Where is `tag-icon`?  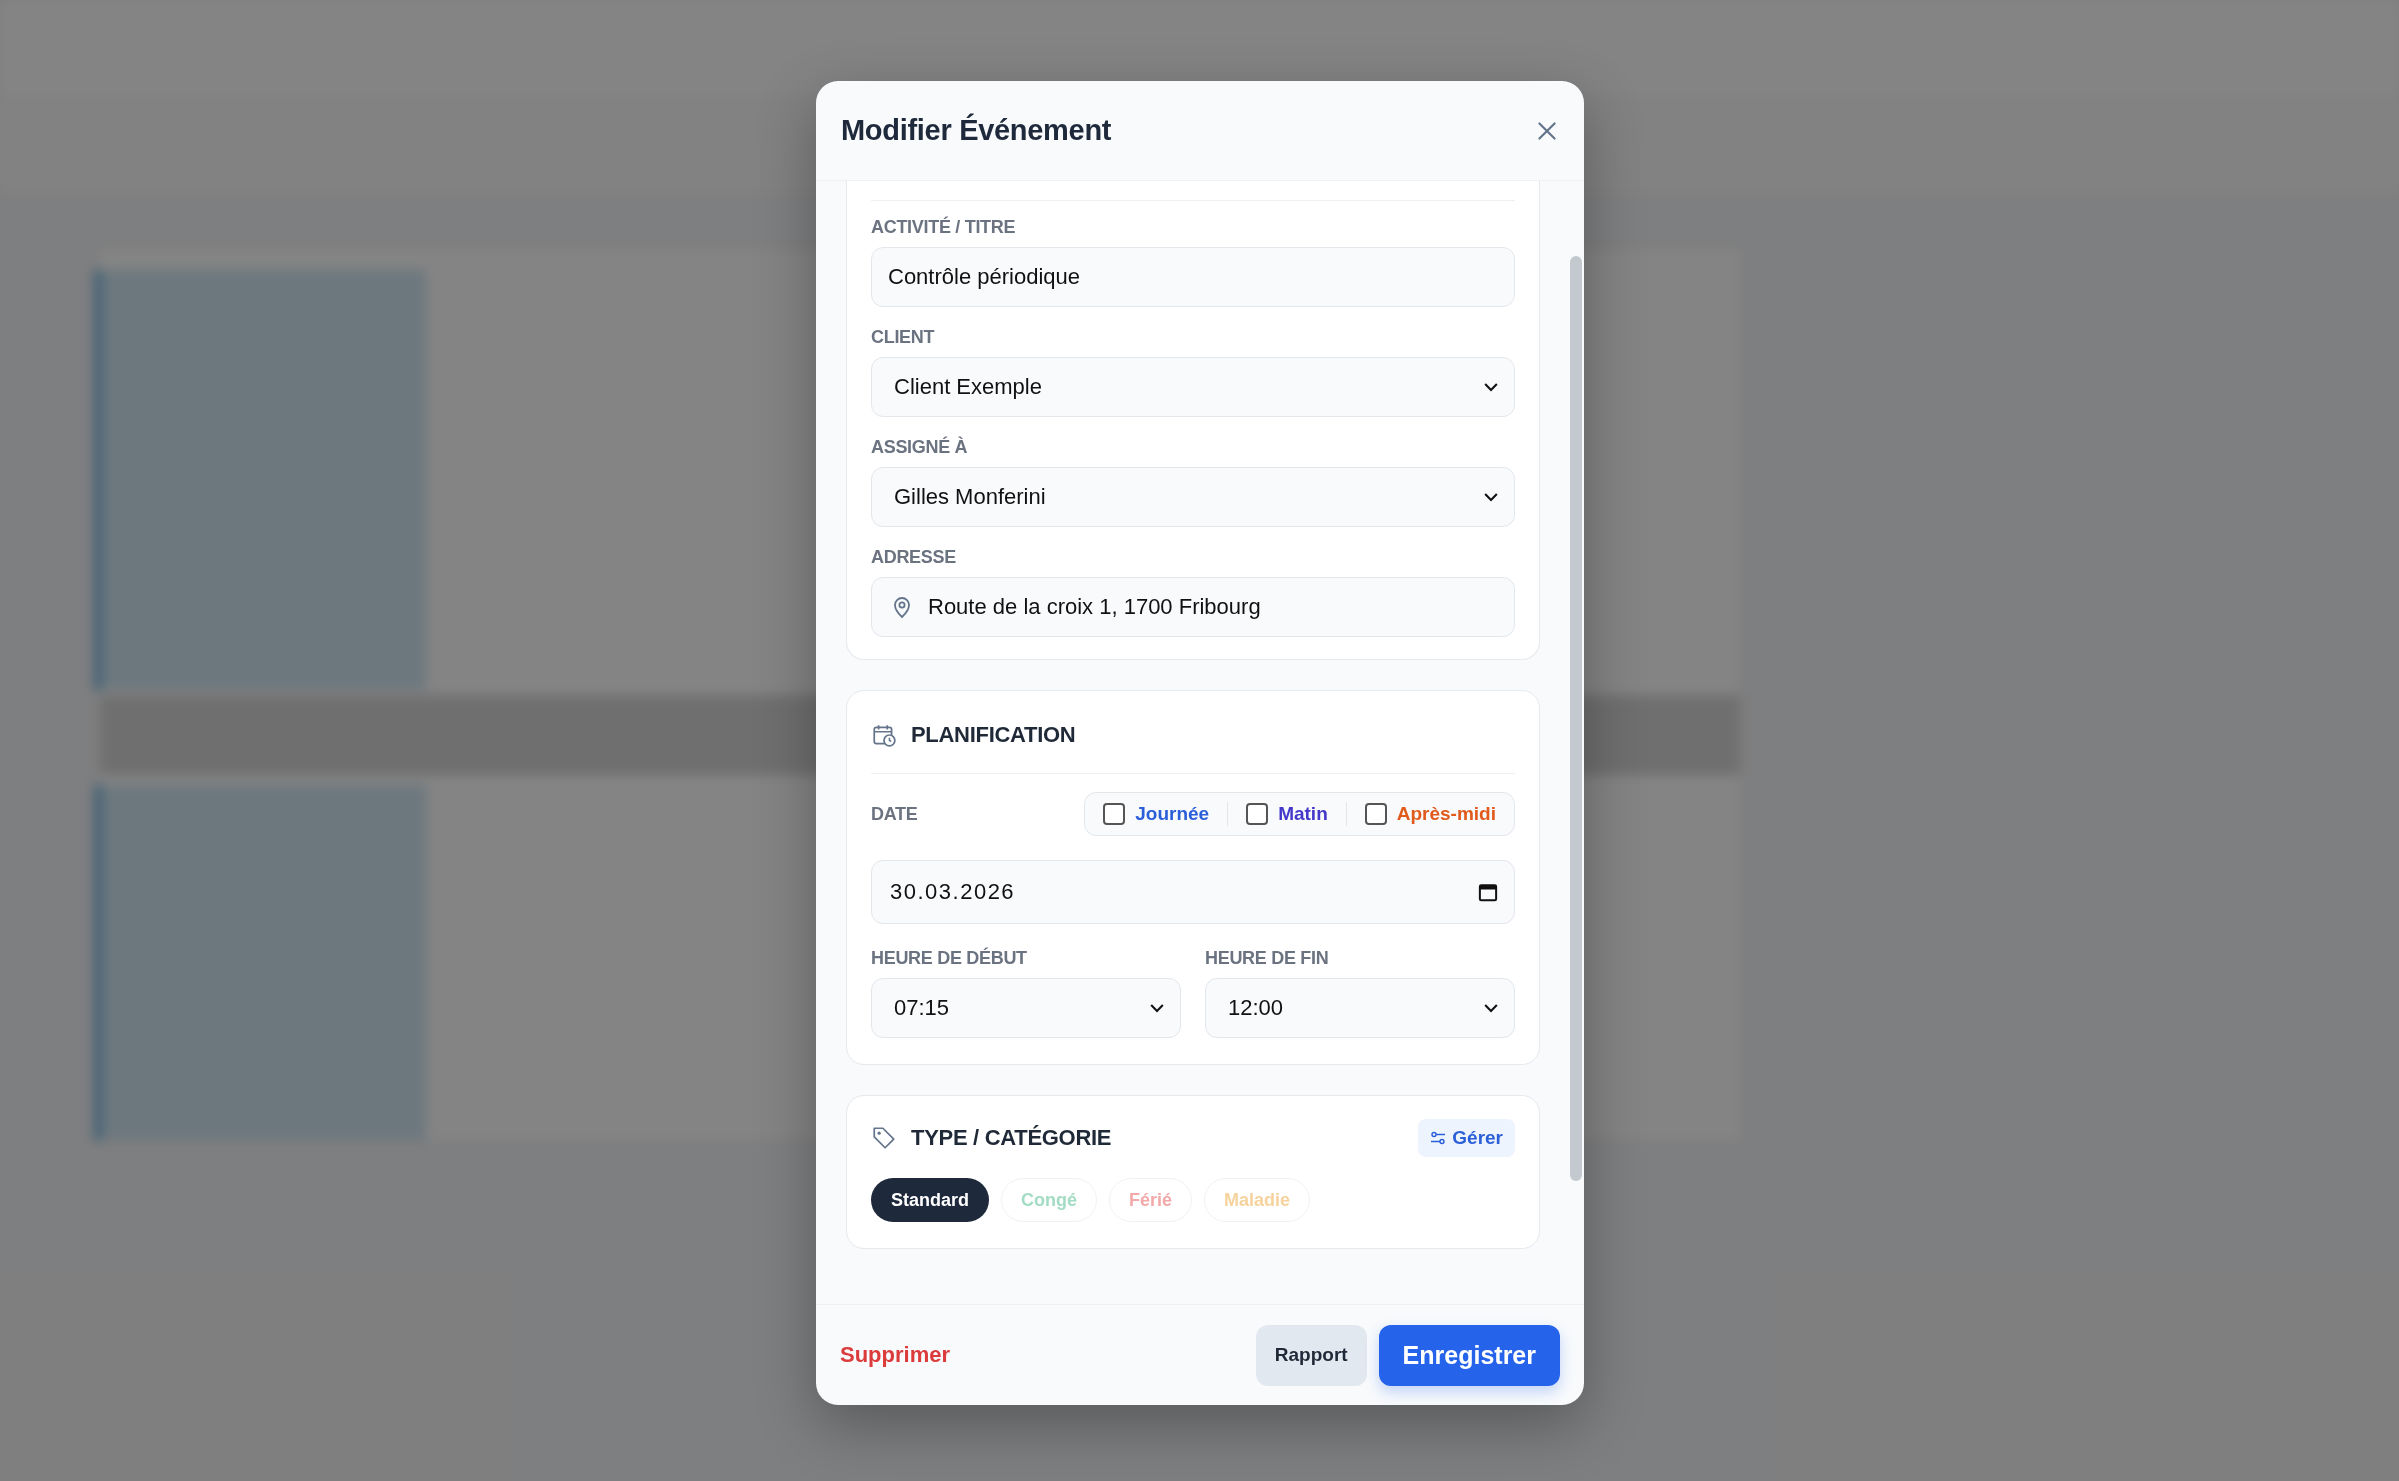 tag-icon is located at coordinates (884, 1138).